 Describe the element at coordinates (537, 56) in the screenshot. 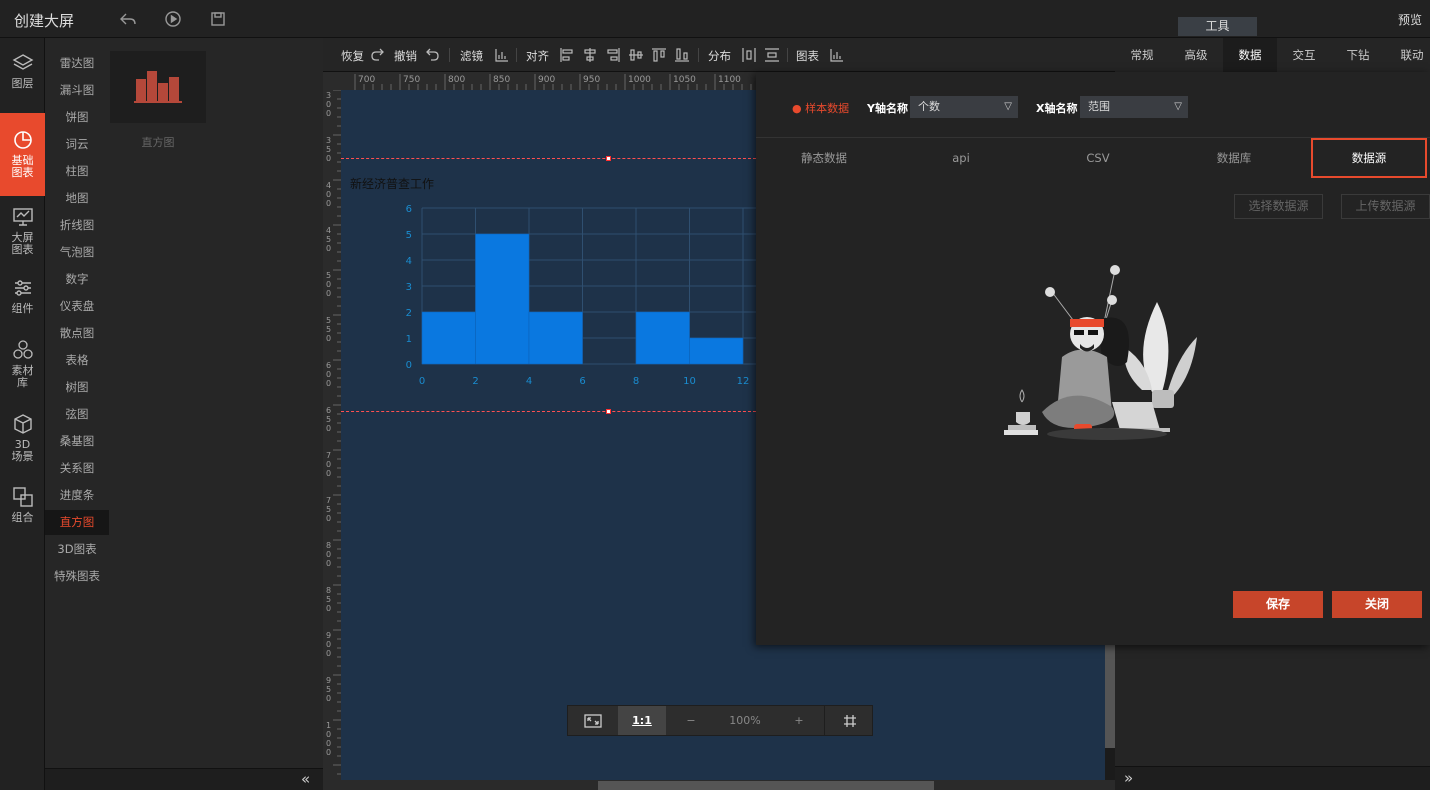

I see `align-button: 对齐` at that location.